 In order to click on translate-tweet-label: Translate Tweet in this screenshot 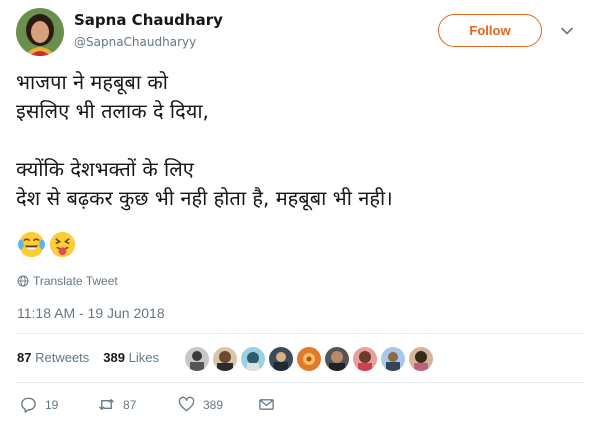, I will do `click(75, 281)`.